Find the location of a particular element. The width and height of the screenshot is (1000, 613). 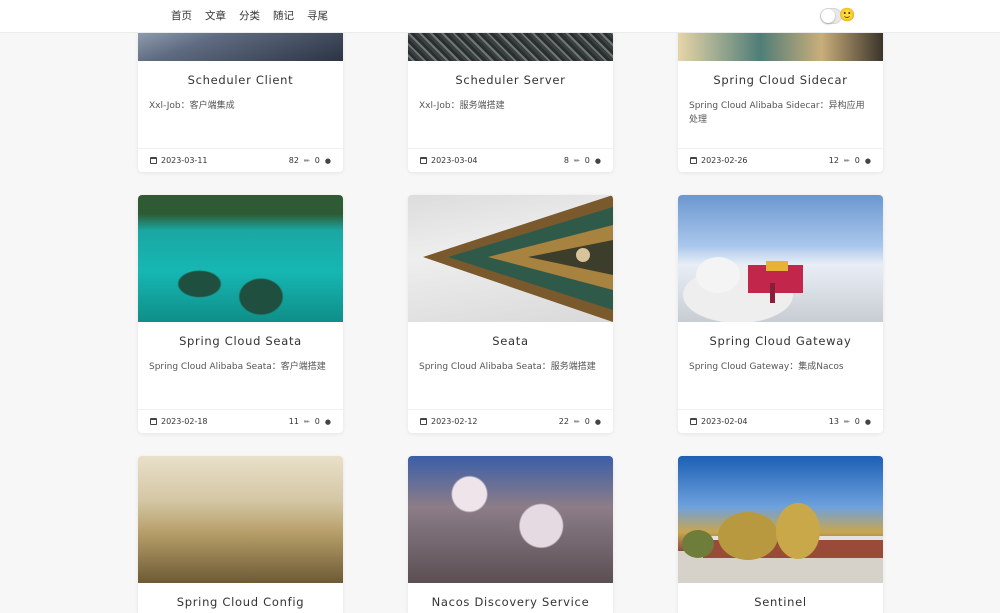

nav-home: 首页 is located at coordinates (181, 15).